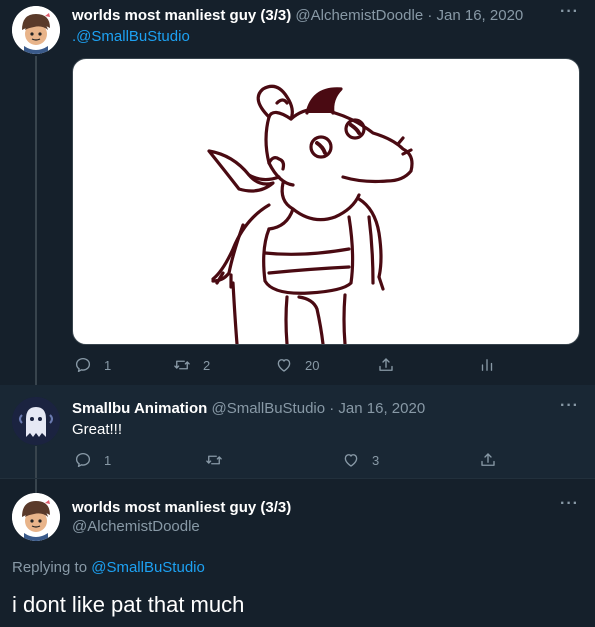 This screenshot has width=595, height=627. Describe the element at coordinates (312, 365) in the screenshot. I see `like-count: 20` at that location.